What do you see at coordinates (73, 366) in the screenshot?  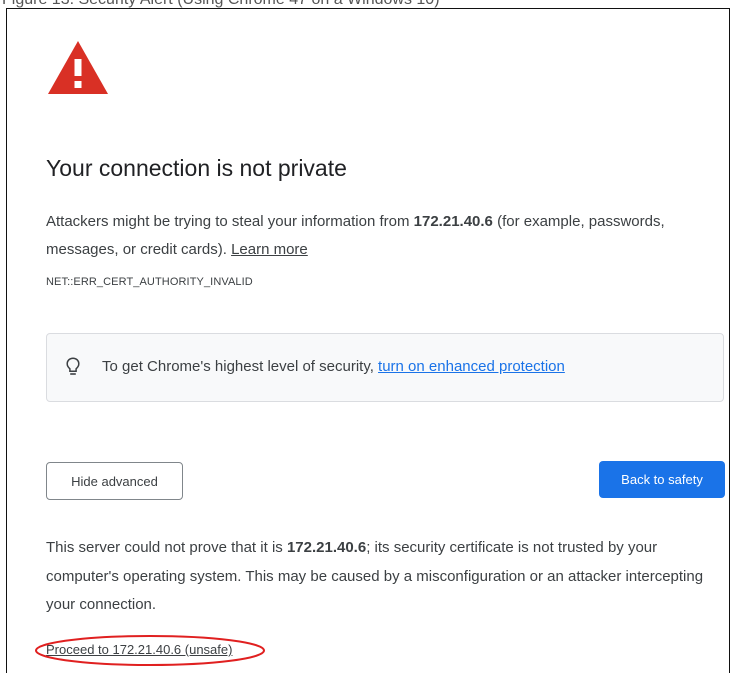 I see `lightbulb-icon` at bounding box center [73, 366].